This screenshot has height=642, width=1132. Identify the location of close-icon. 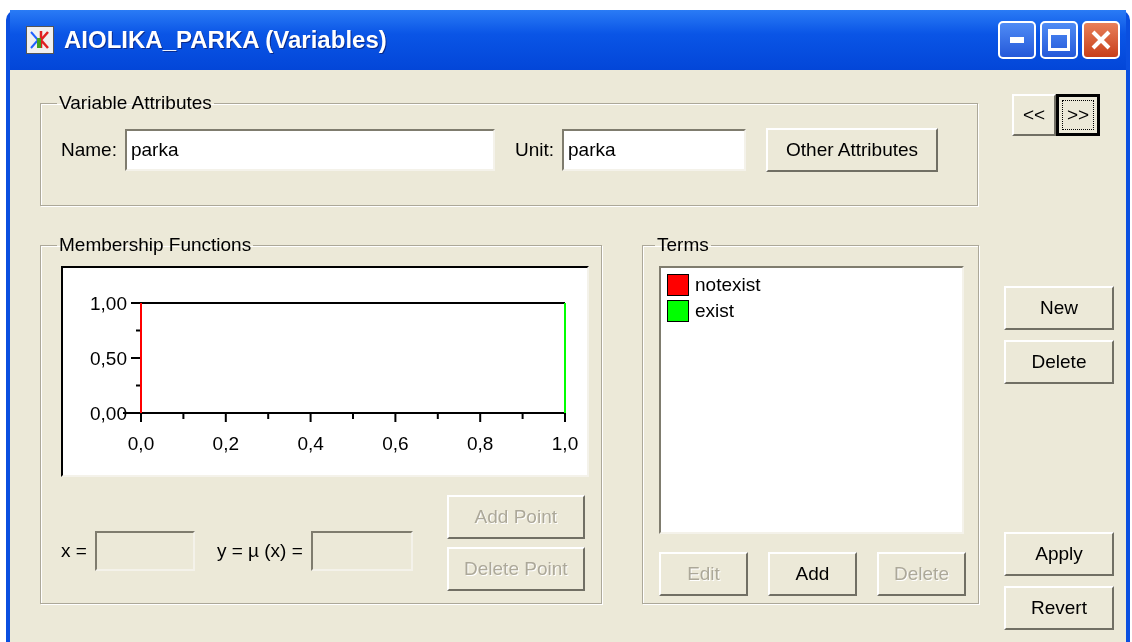
(1101, 40).